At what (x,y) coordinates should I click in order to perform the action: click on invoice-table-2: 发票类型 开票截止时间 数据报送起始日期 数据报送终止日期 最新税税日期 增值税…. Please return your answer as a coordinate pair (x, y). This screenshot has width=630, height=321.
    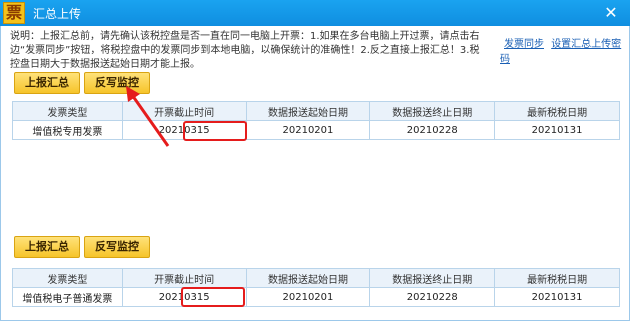
    Looking at the image, I should click on (316, 287).